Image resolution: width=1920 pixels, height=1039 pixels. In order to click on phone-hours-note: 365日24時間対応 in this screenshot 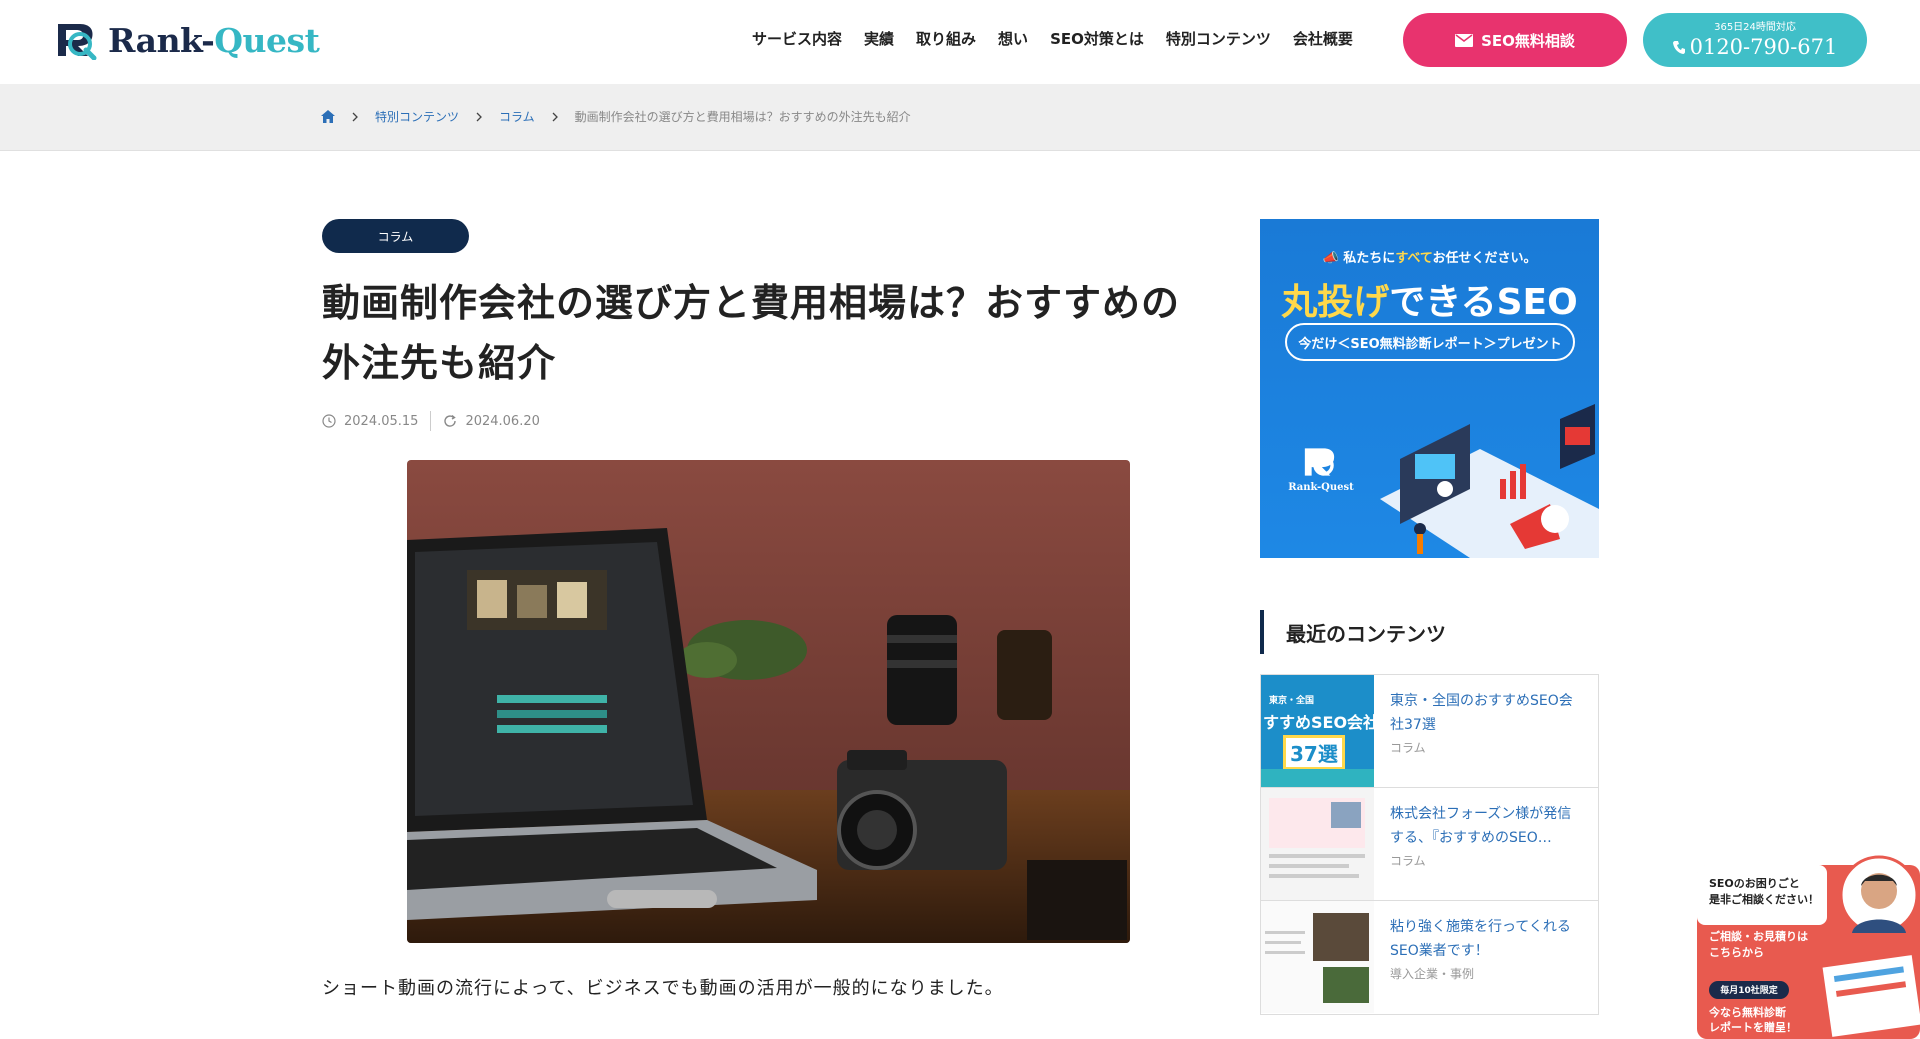, I will do `click(1755, 27)`.